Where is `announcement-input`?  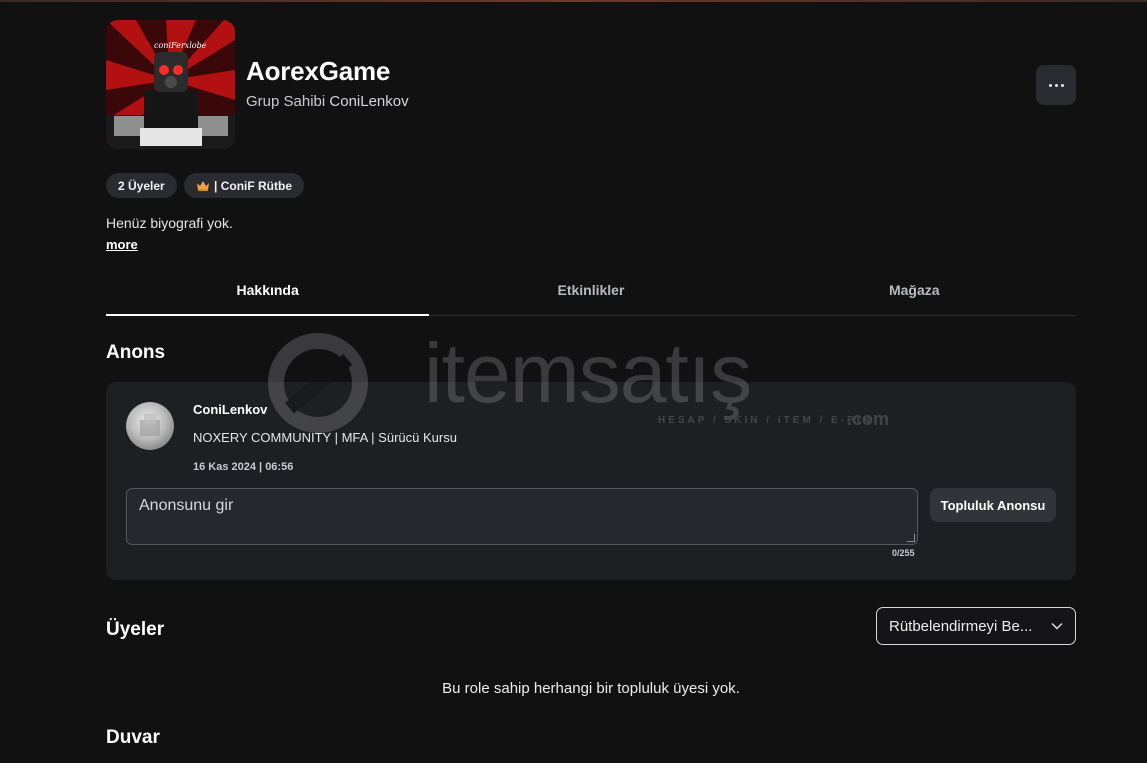
announcement-input is located at coordinates (522, 516).